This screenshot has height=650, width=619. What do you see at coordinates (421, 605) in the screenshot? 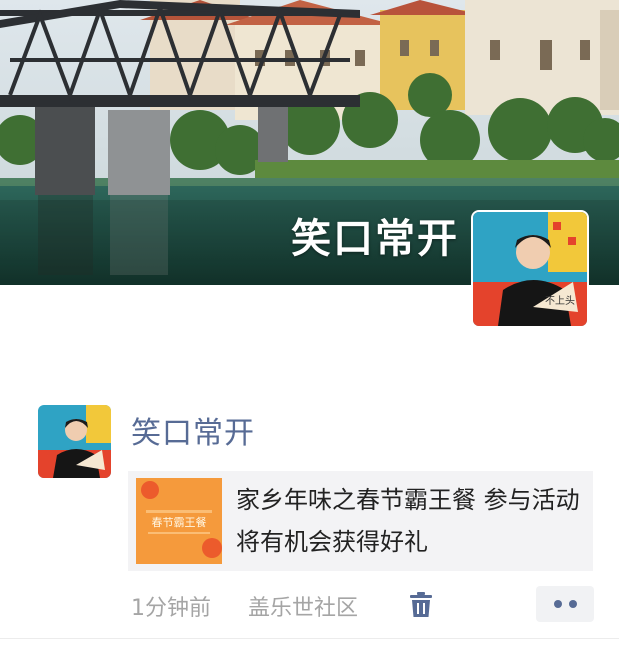
I see `trash-icon` at bounding box center [421, 605].